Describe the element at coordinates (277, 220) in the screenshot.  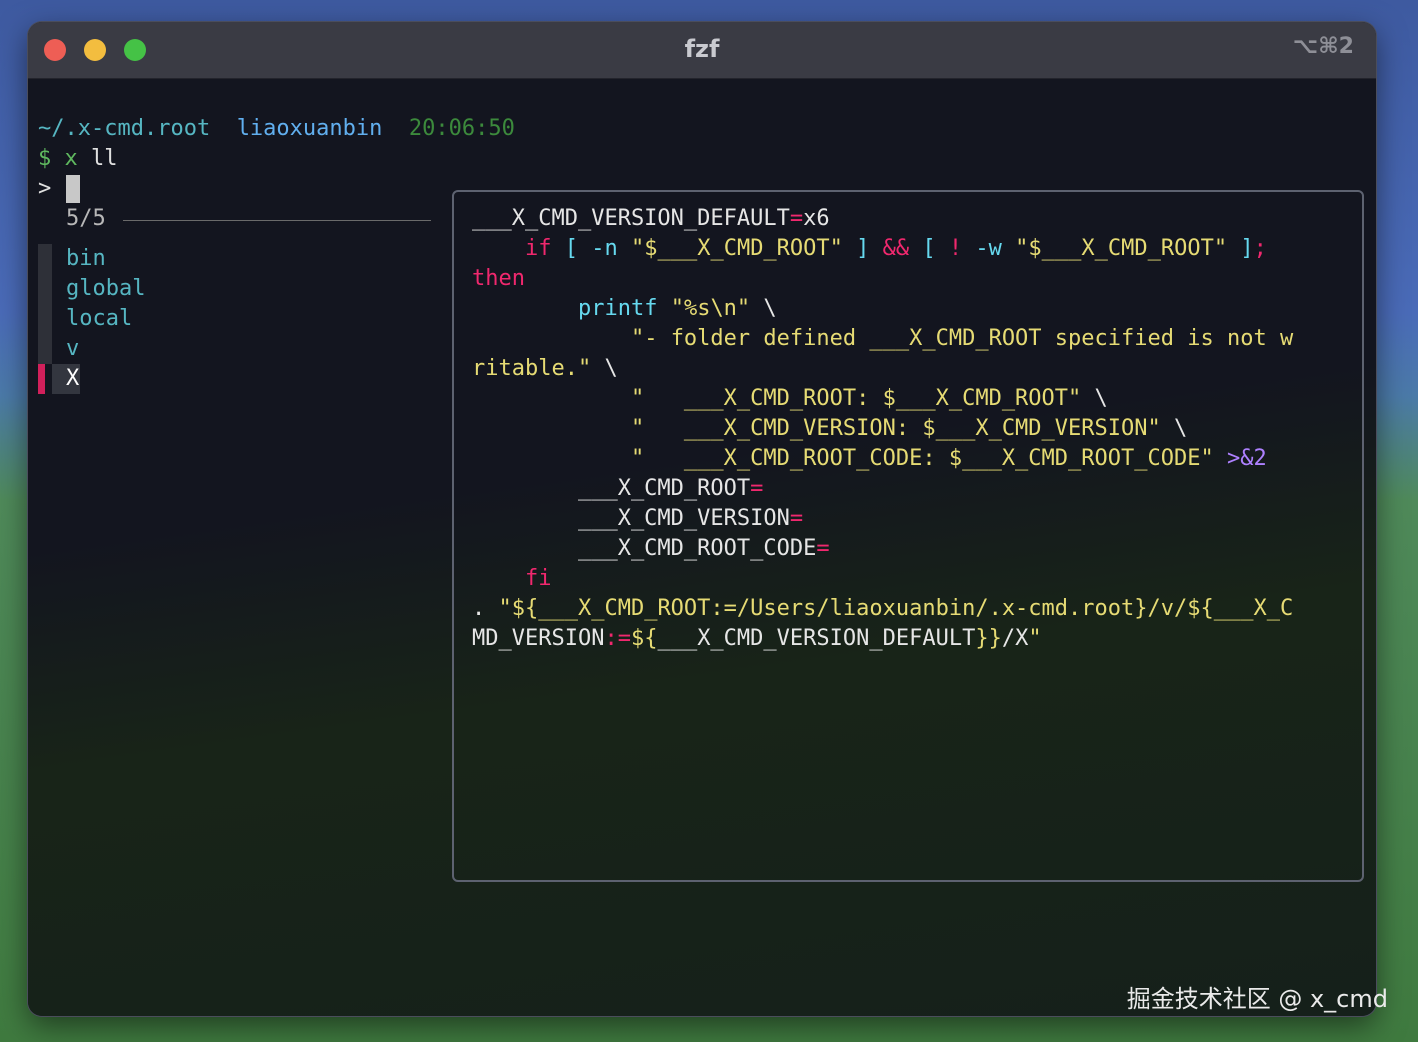
I see `fzf-info-separator` at that location.